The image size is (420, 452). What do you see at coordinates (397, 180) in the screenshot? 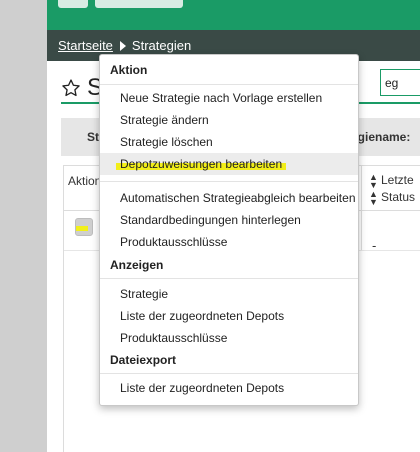
I see `column-header-letzte: Letzte` at bounding box center [397, 180].